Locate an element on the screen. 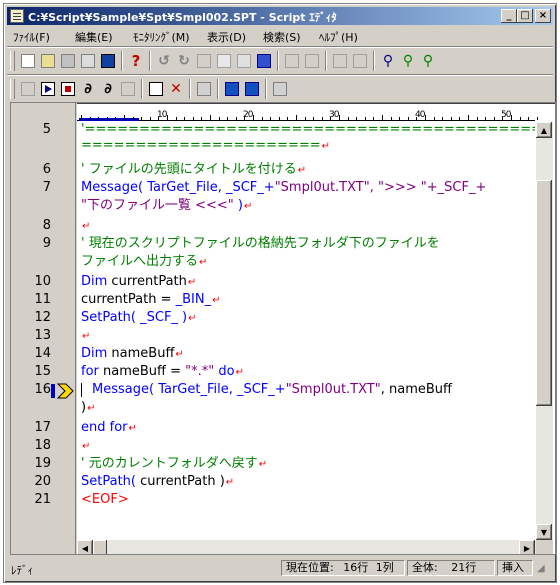  resize-grip-icon: ◢ is located at coordinates (541, 568).